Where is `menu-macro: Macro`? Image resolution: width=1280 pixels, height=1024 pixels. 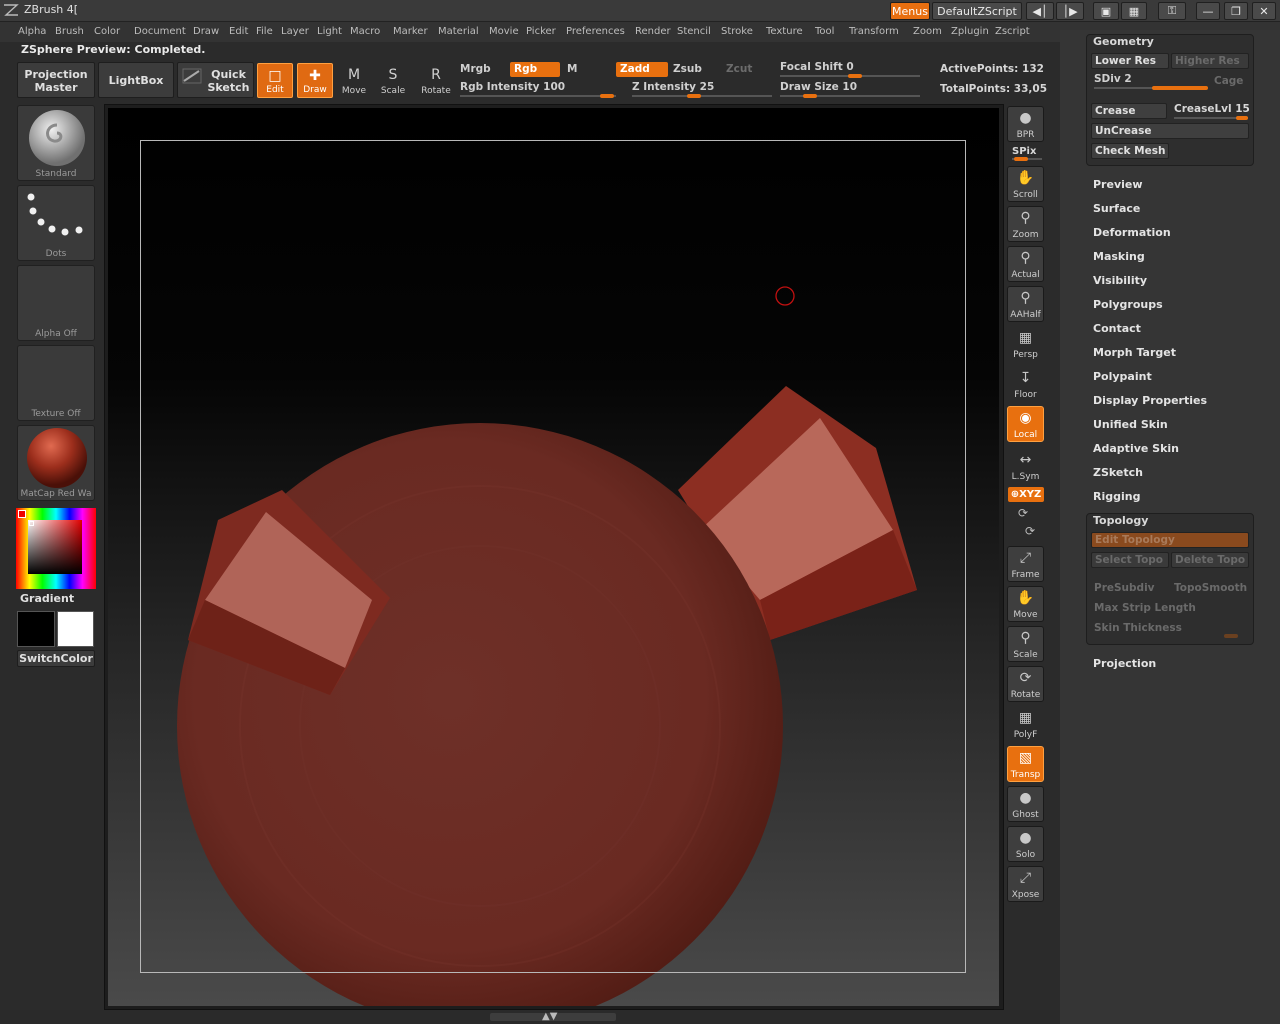 menu-macro: Macro is located at coordinates (365, 31).